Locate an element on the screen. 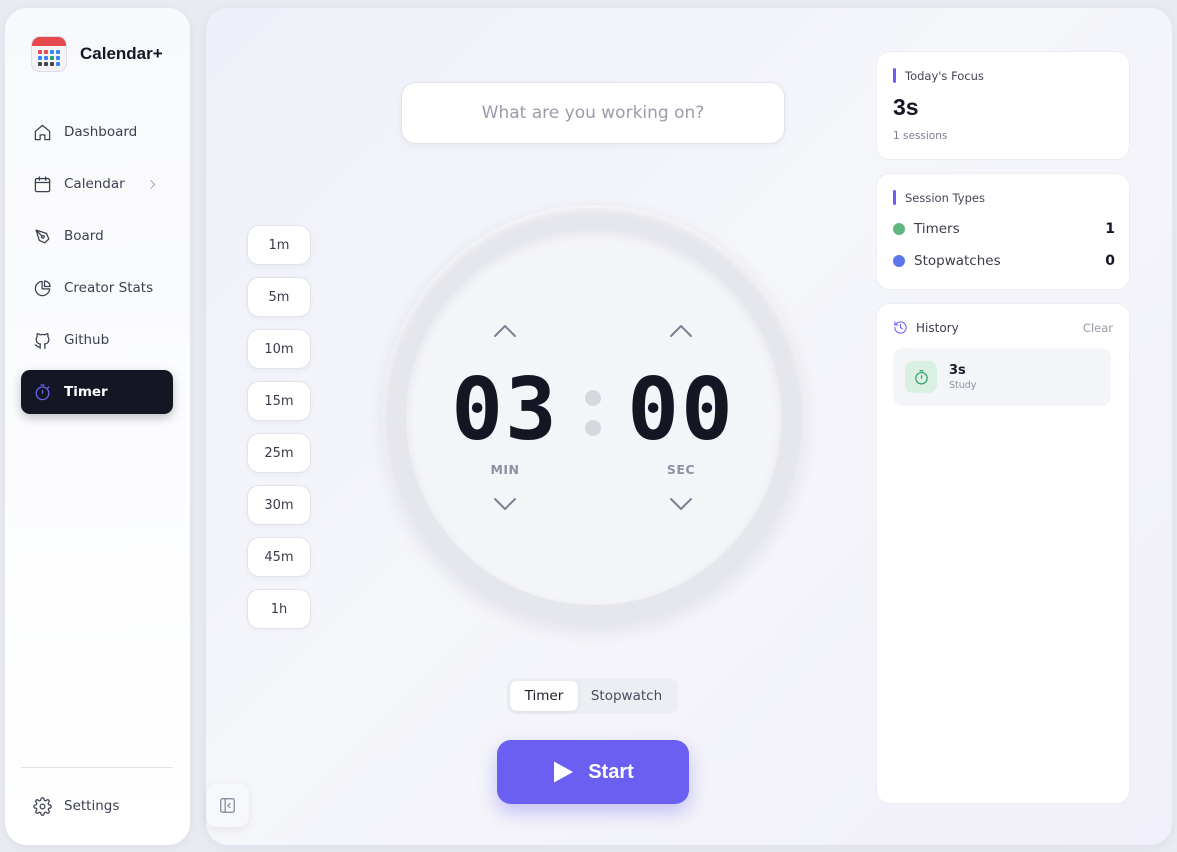 The height and width of the screenshot is (852, 1177). sidebar-collapse-icon is located at coordinates (227, 805).